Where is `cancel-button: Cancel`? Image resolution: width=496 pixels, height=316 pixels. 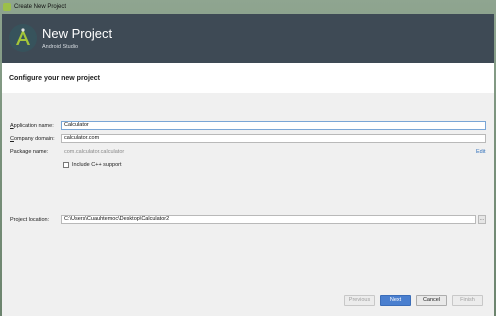
cancel-button: Cancel is located at coordinates (431, 300).